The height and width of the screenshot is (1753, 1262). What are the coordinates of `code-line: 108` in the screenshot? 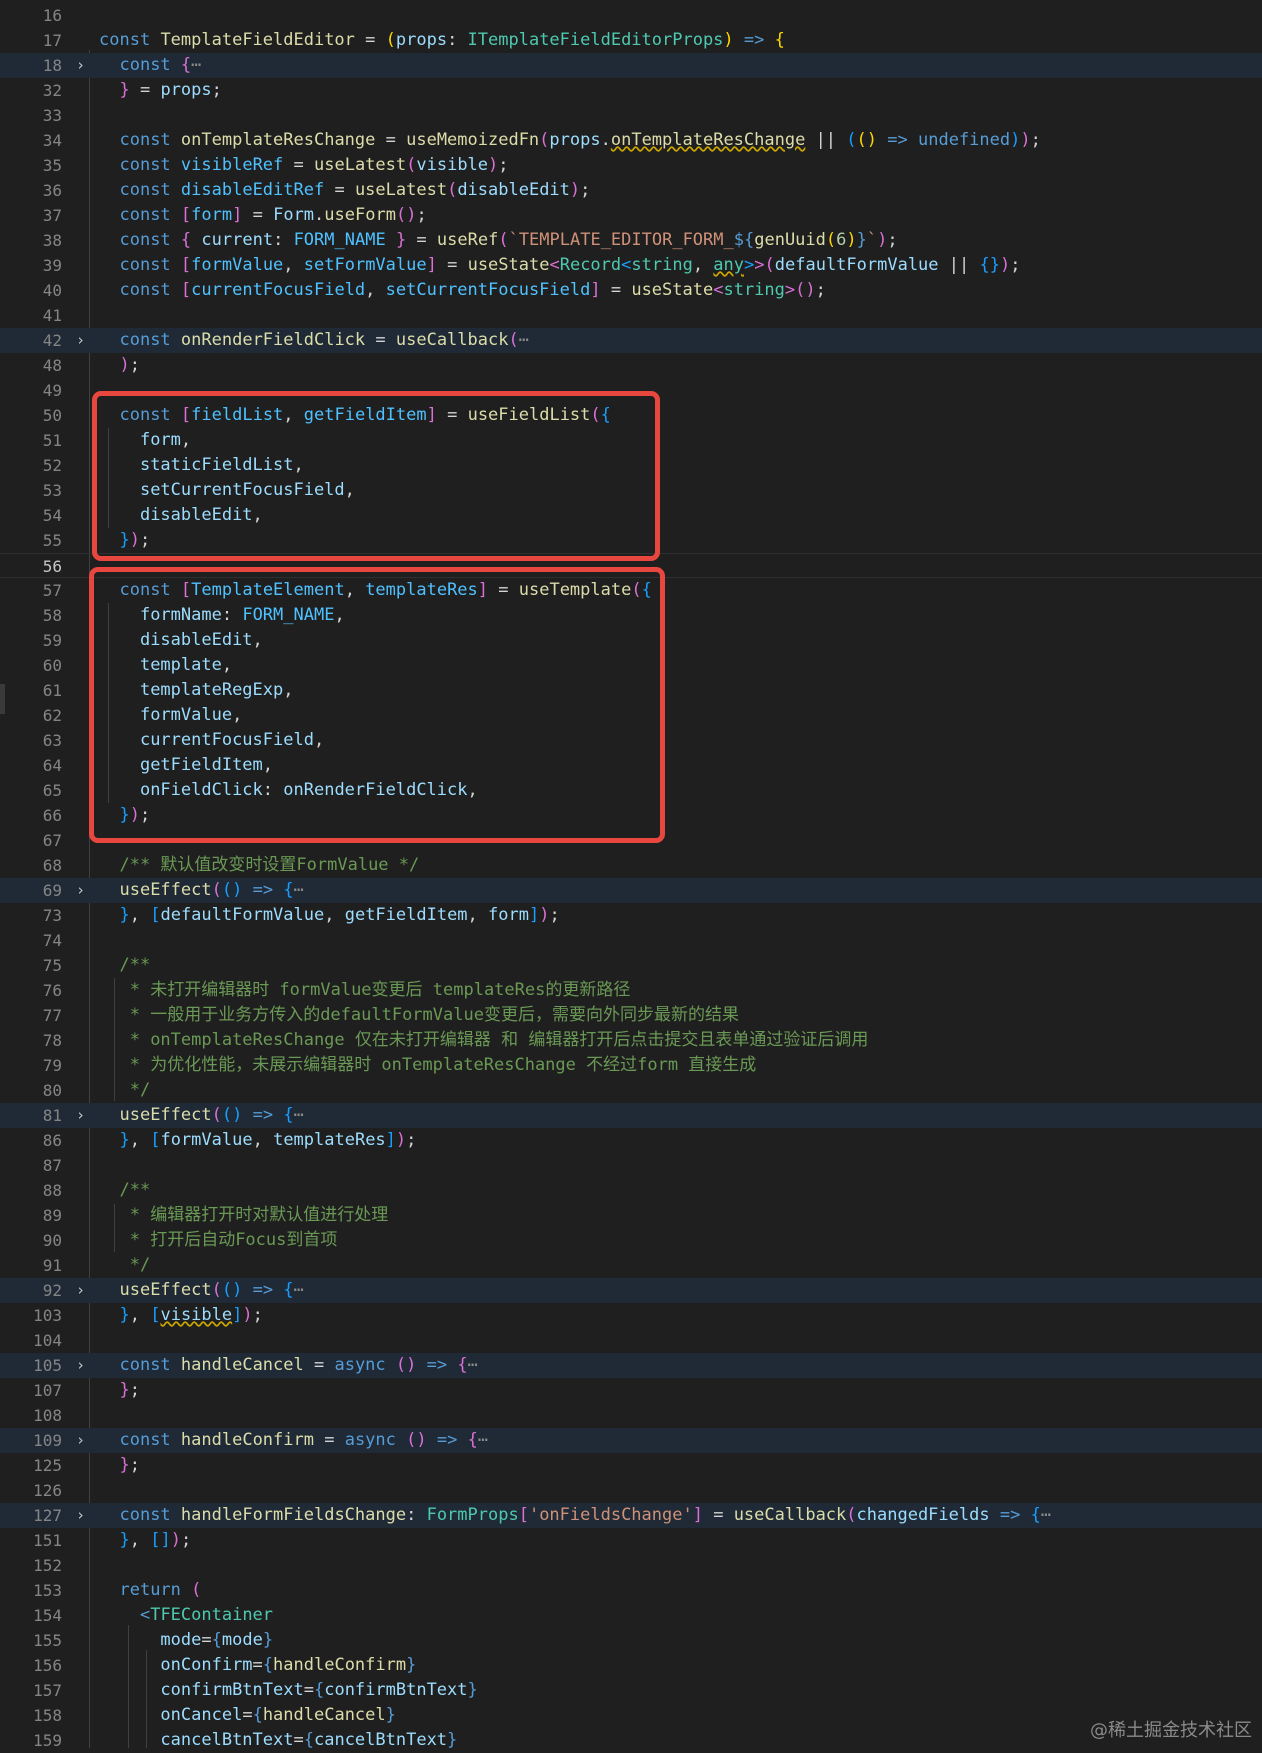 It's located at (631, 1415).